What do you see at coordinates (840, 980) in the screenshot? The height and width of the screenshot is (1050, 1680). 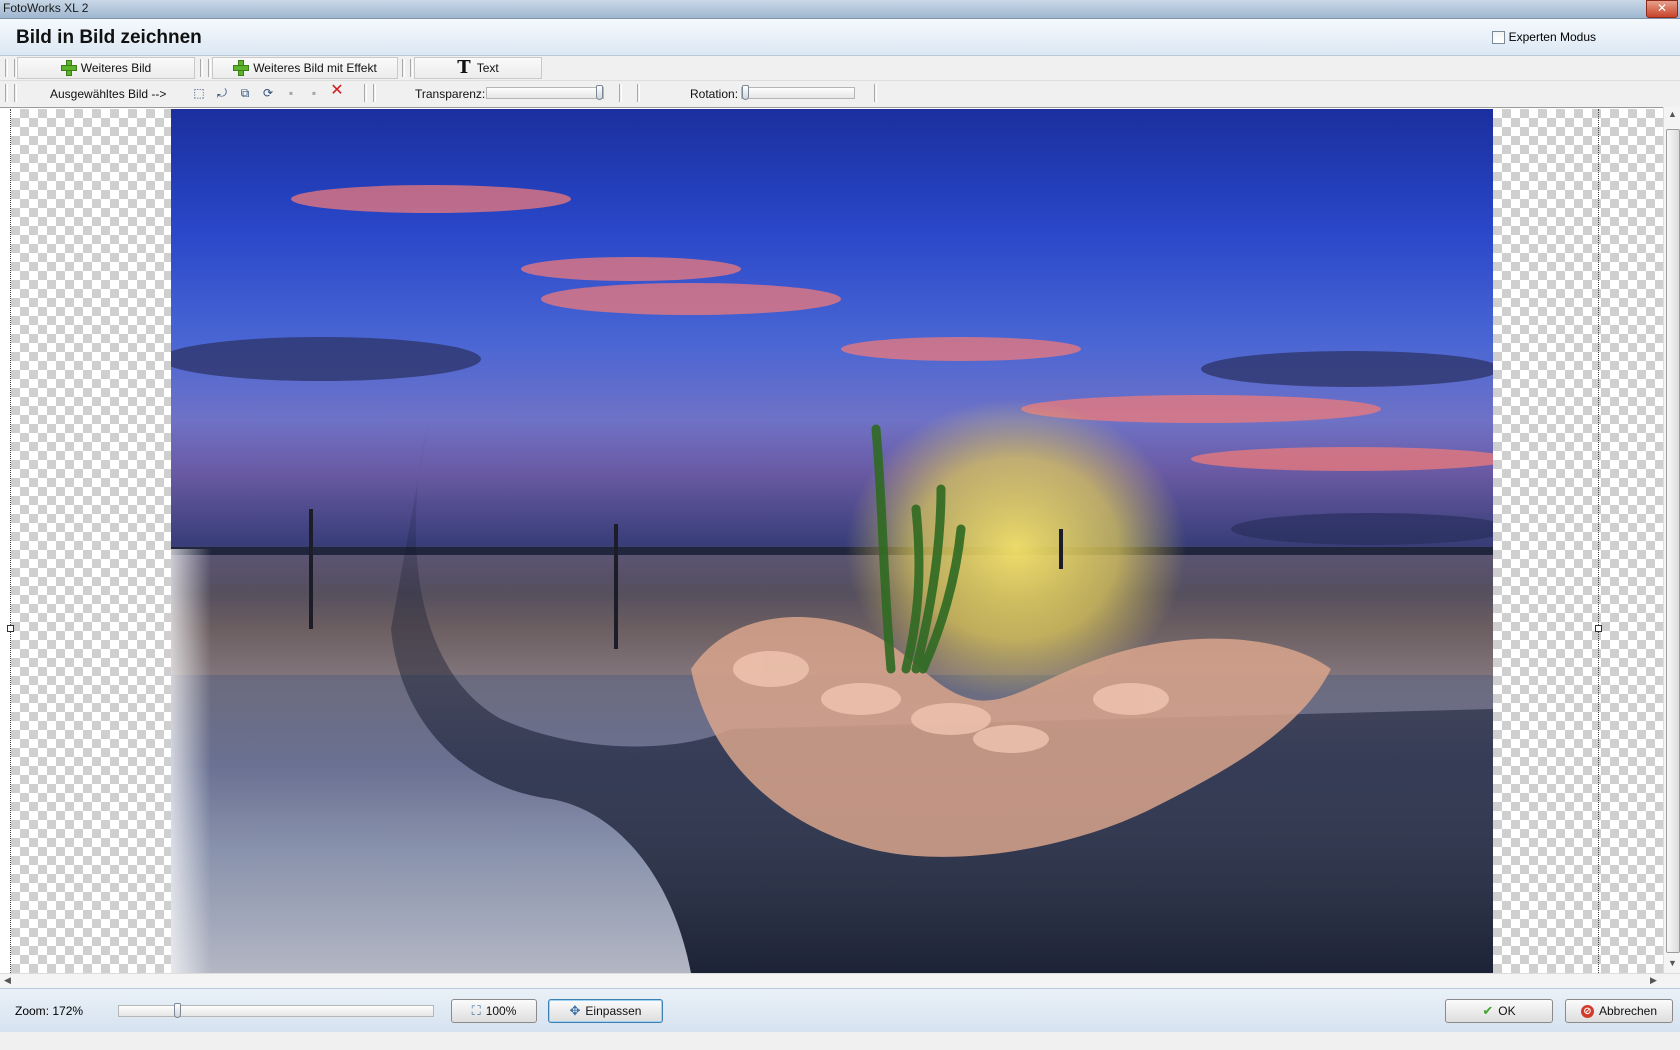 I see `horizontal-scrollbar: ◀ ▶` at bounding box center [840, 980].